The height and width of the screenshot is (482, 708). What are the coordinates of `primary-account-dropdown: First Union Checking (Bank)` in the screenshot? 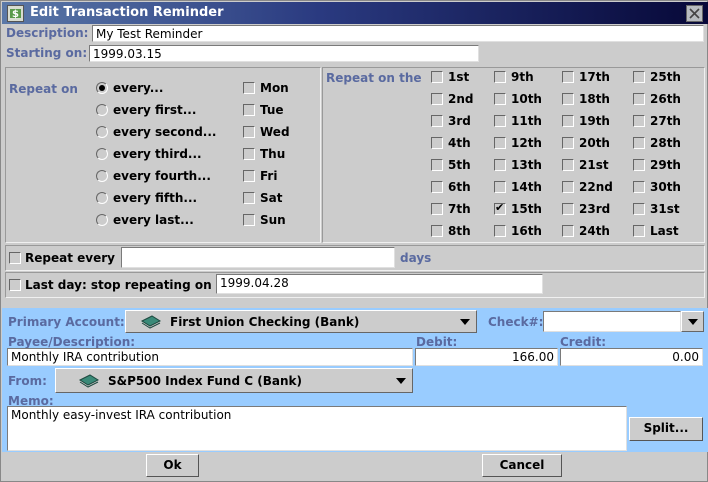 It's located at (301, 321).